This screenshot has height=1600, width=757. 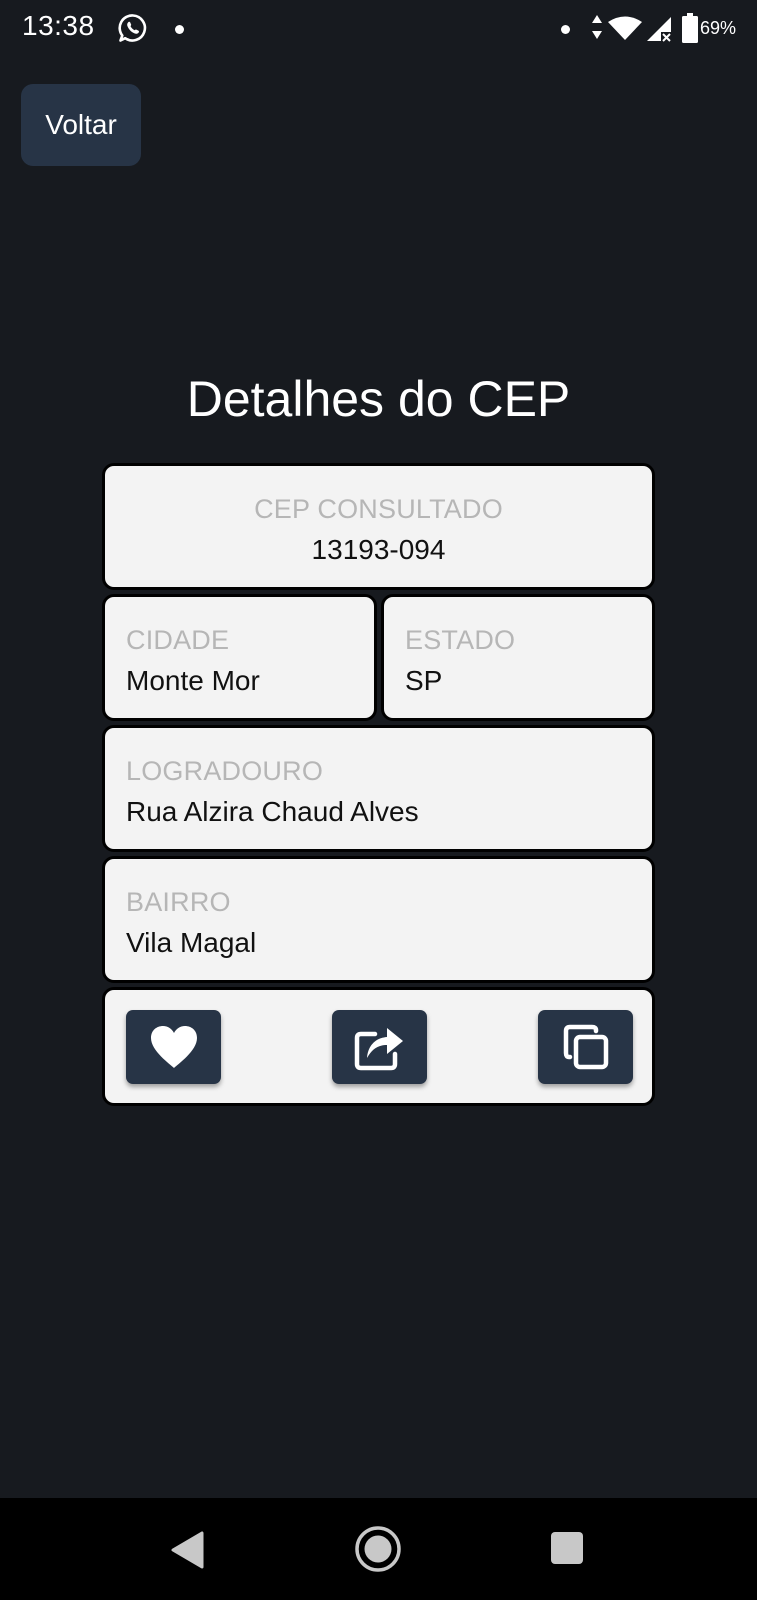 What do you see at coordinates (58, 25) in the screenshot?
I see `status-time: 13:38` at bounding box center [58, 25].